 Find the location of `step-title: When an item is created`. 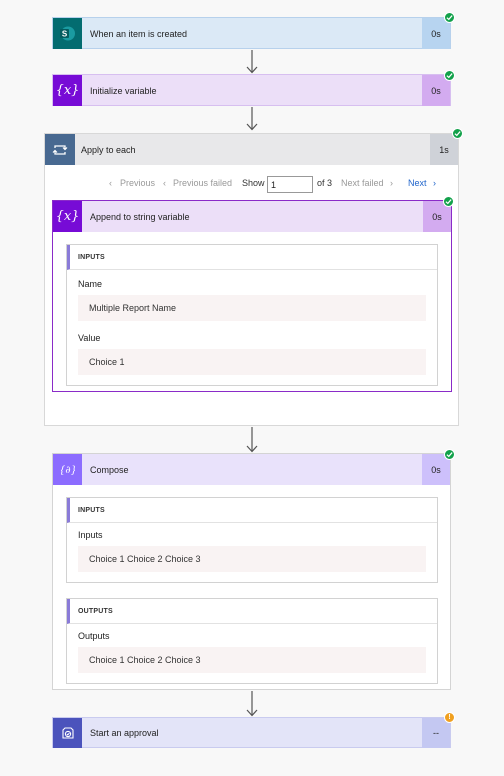

step-title: When an item is created is located at coordinates (139, 33).